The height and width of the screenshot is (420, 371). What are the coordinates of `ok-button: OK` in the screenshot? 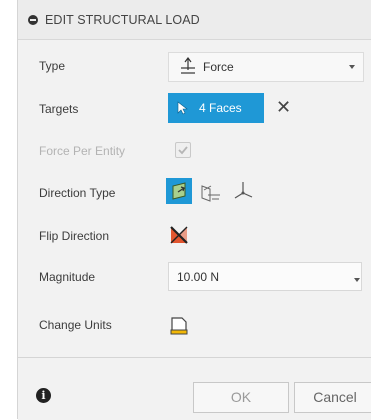 It's located at (241, 397).